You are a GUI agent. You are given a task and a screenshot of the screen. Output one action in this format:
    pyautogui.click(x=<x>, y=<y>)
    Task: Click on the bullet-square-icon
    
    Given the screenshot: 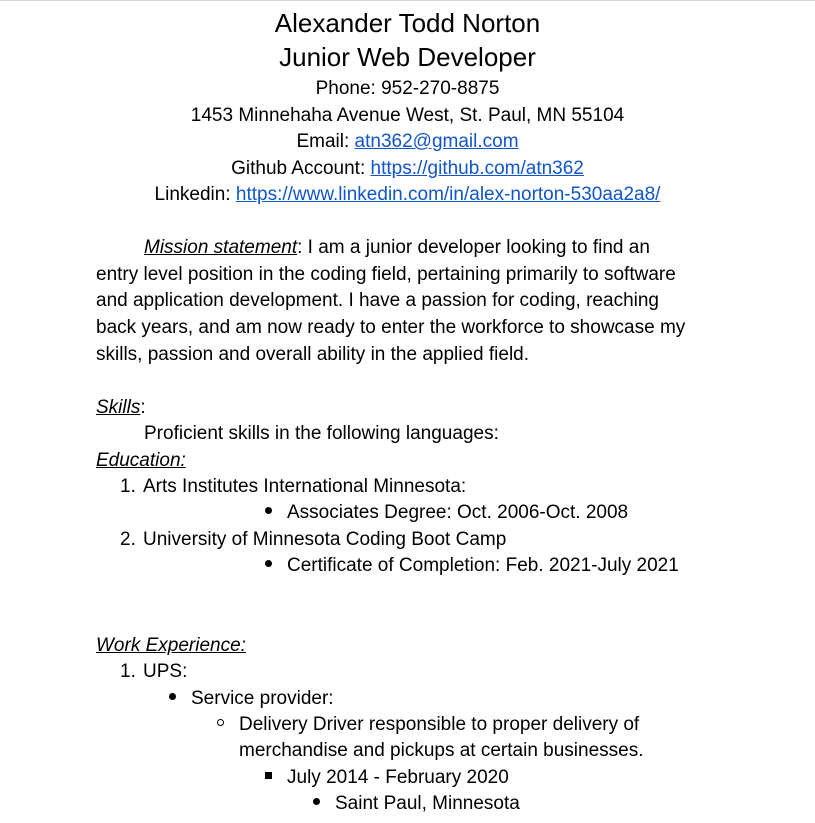 What is the action you would take?
    pyautogui.click(x=268, y=776)
    